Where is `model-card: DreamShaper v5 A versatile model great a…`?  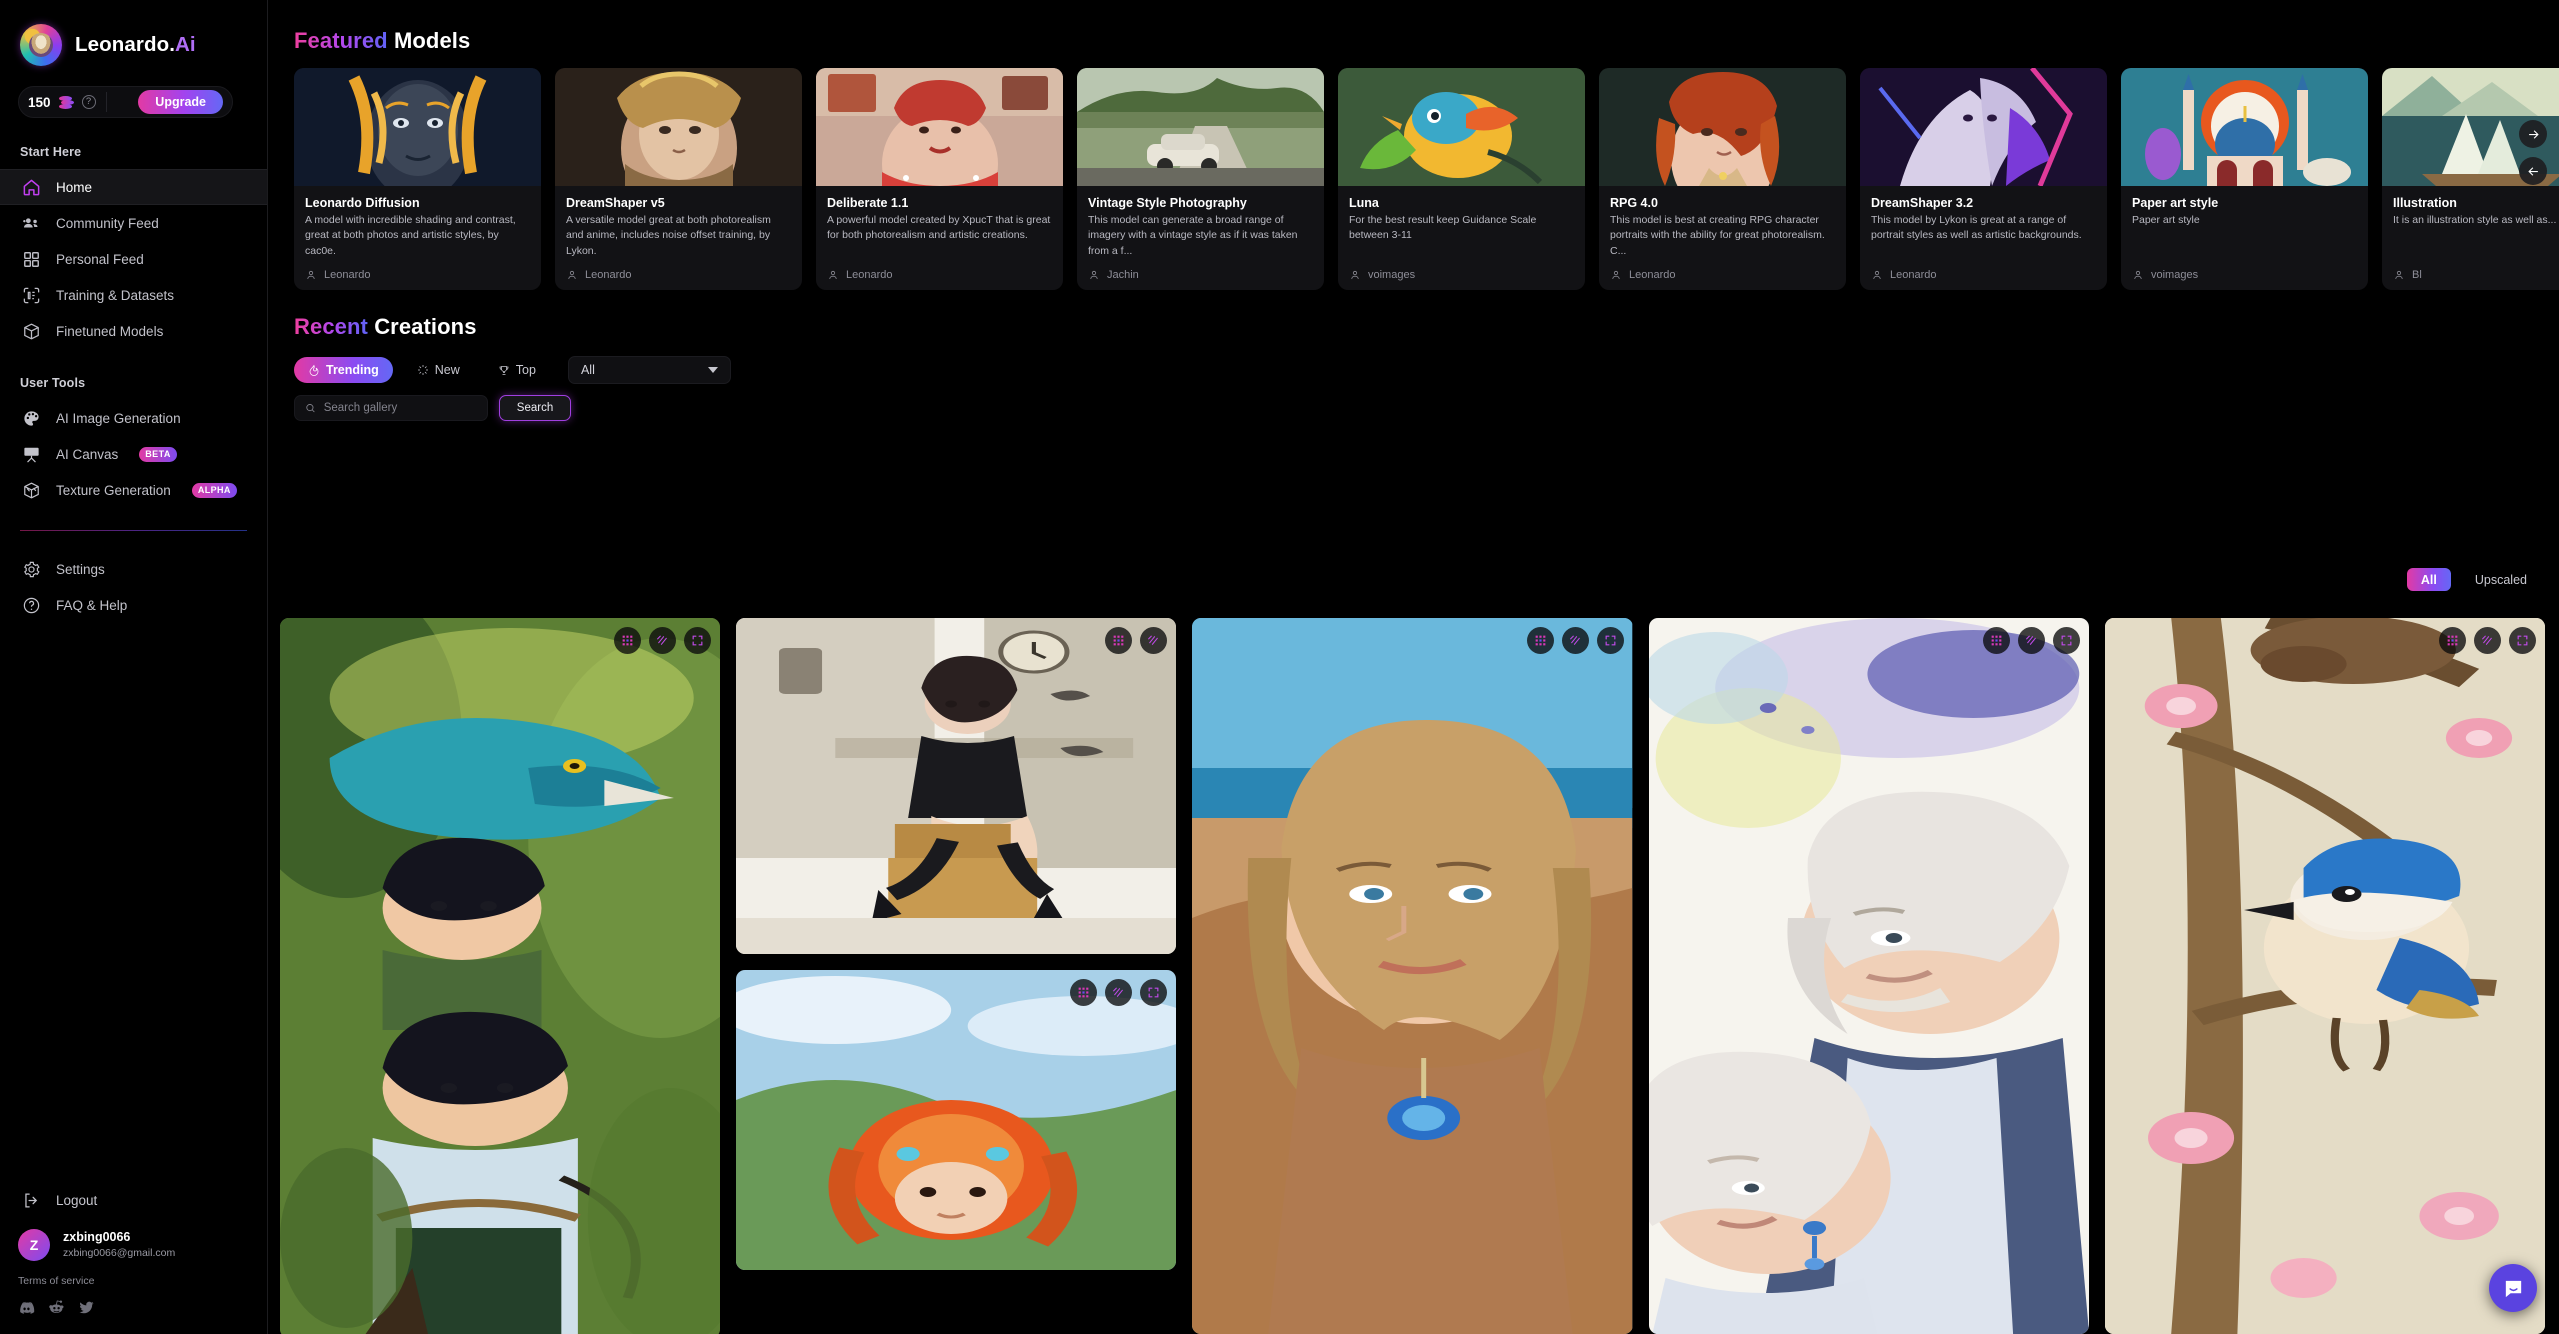 model-card: DreamShaper v5 A versatile model great a… is located at coordinates (678, 179).